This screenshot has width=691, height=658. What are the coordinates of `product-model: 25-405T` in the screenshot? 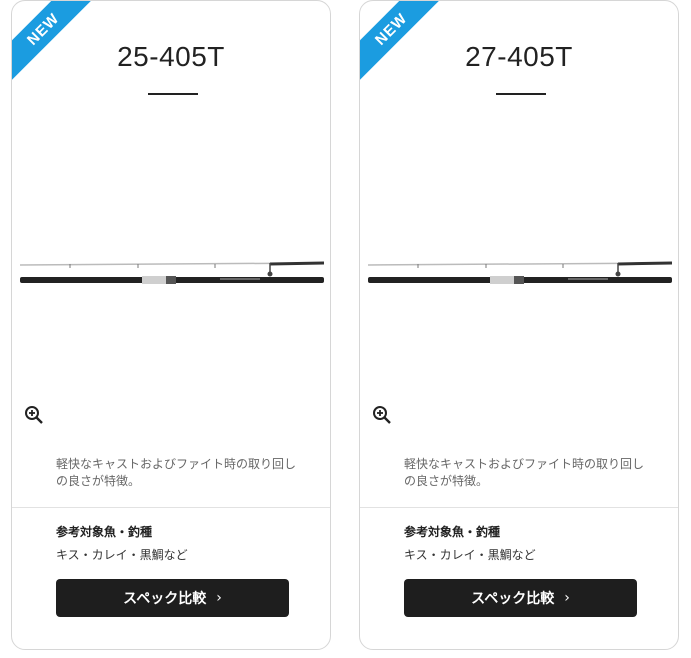 It's located at (171, 56).